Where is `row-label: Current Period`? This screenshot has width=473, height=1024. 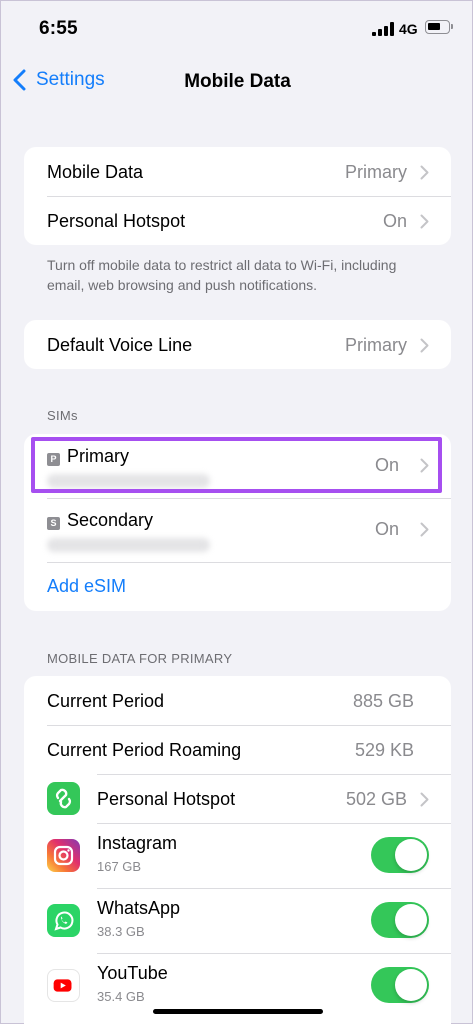 row-label: Current Period is located at coordinates (106, 701).